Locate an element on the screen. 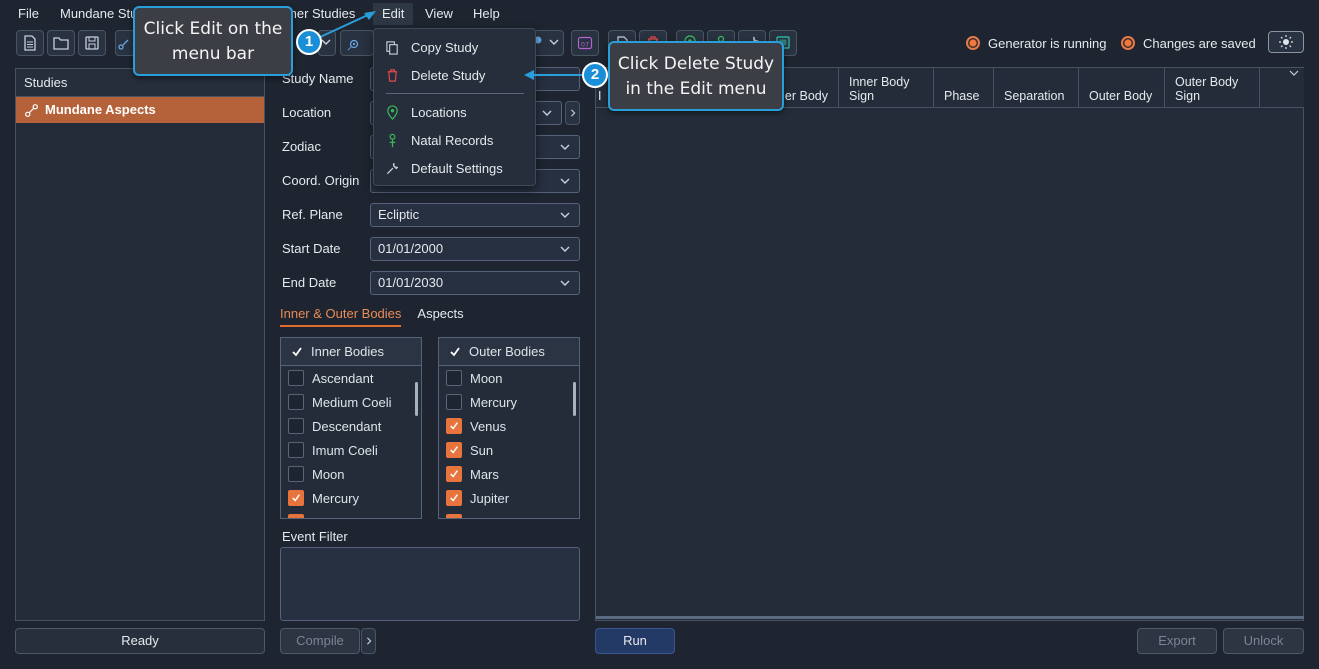  new-file-button is located at coordinates (30, 43).